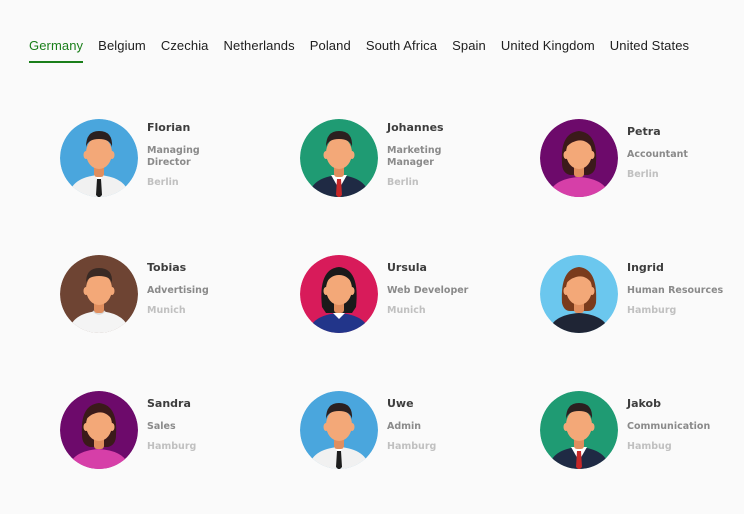 The height and width of the screenshot is (514, 744). I want to click on person-name: Uwe, so click(400, 403).